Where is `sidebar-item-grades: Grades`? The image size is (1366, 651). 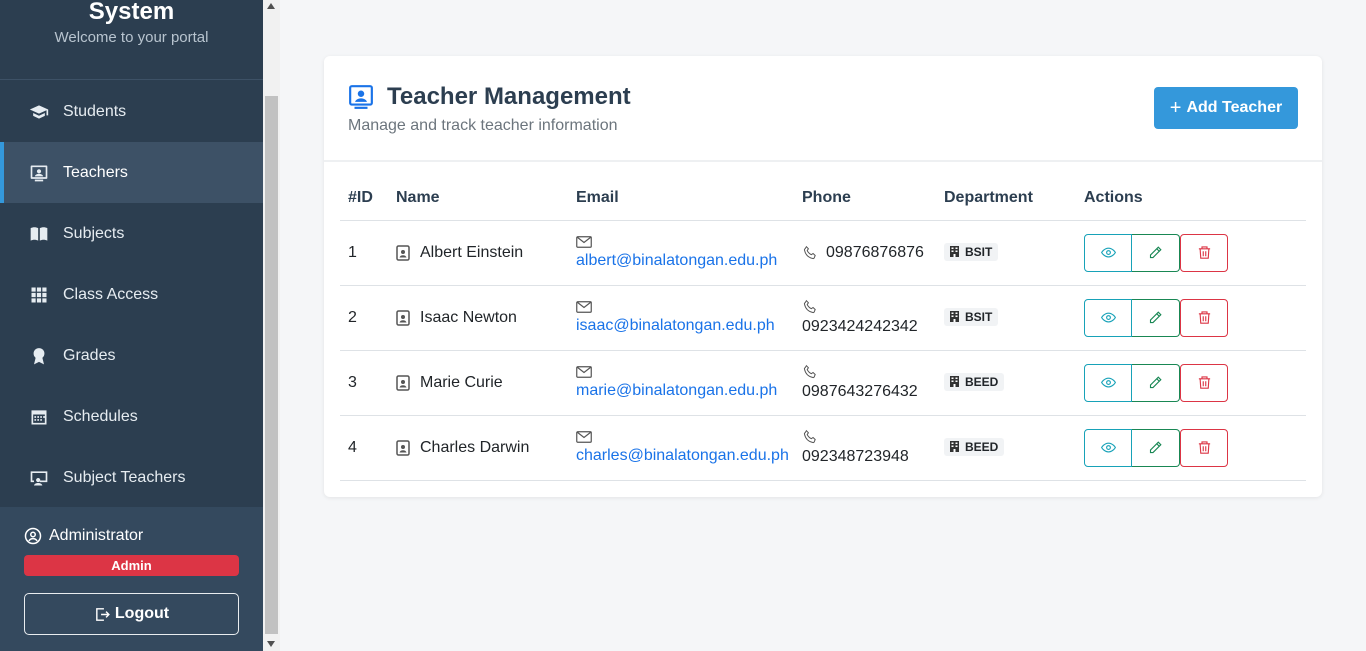 sidebar-item-grades: Grades is located at coordinates (131, 355).